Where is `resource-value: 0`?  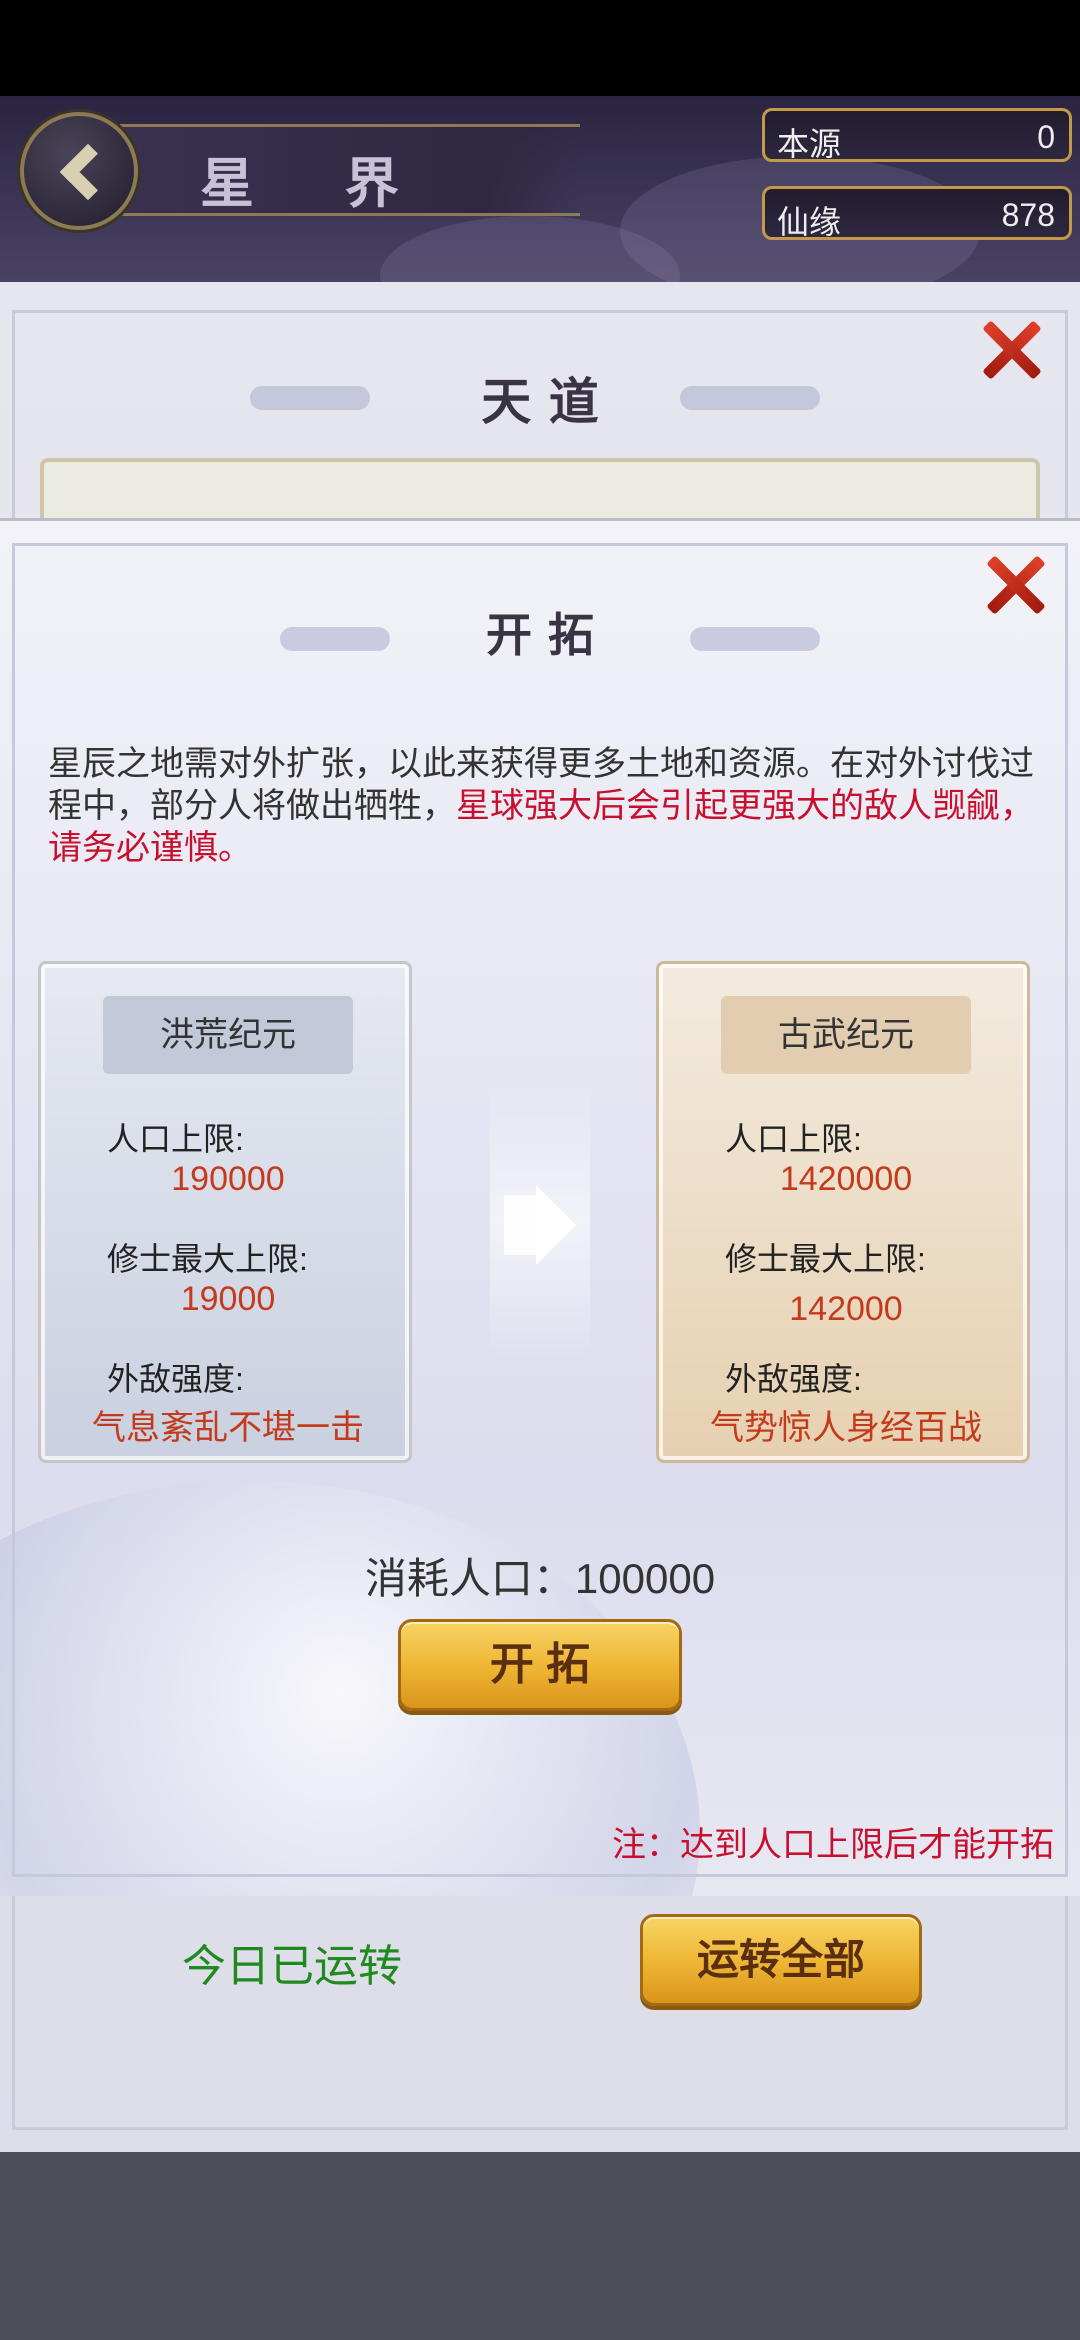 resource-value: 0 is located at coordinates (1046, 137).